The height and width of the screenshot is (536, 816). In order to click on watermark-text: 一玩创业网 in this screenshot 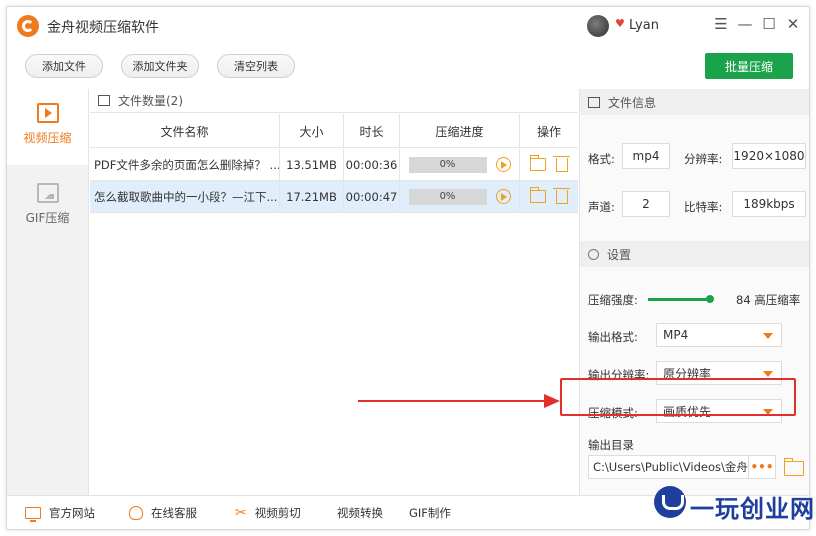, I will do `click(752, 508)`.